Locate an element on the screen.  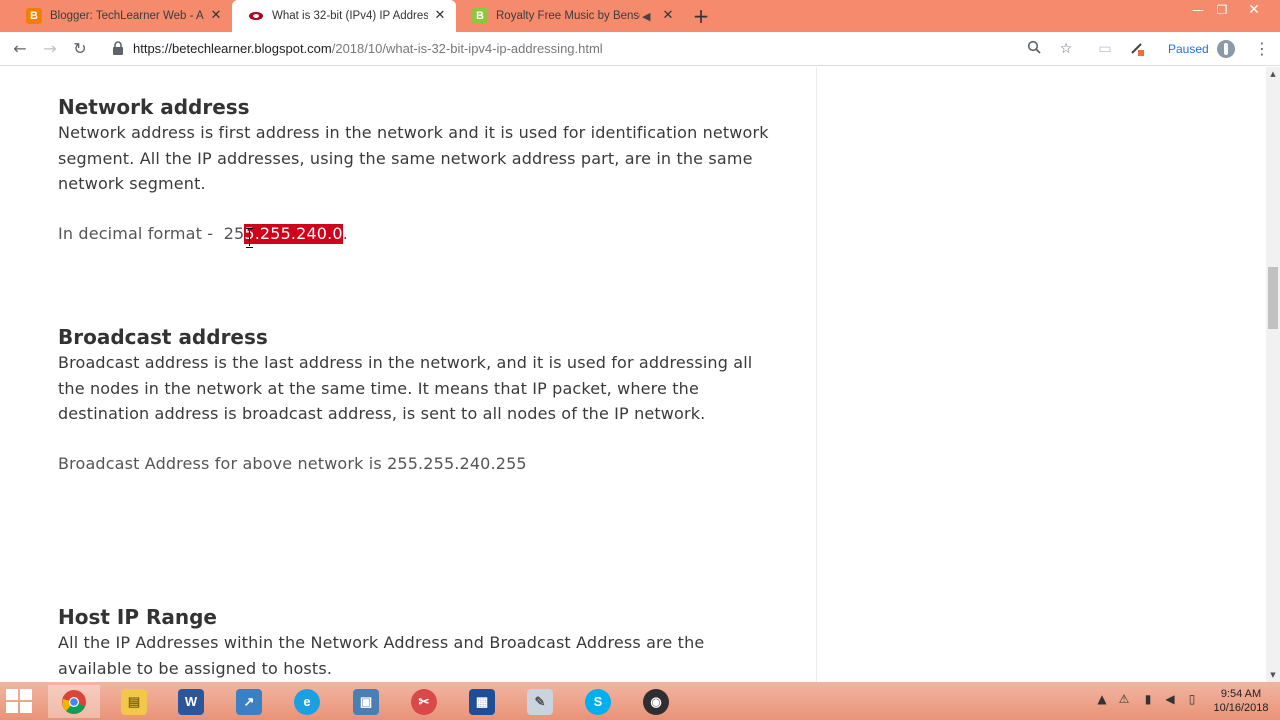
menu-icon: ⋮ is located at coordinates (1262, 49).